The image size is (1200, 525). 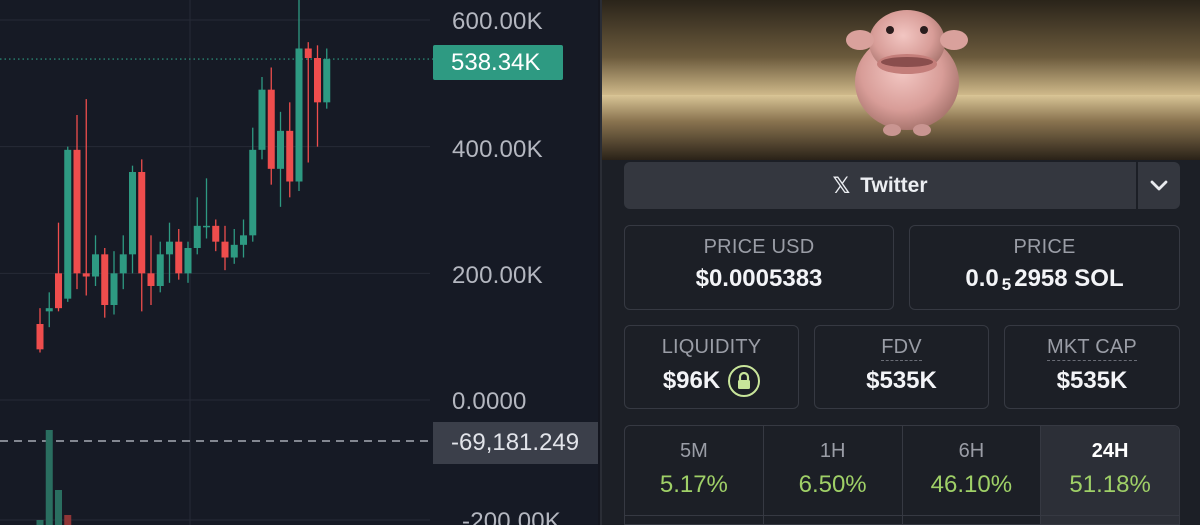 I want to click on current-price-badge: 538.34K, so click(x=498, y=62).